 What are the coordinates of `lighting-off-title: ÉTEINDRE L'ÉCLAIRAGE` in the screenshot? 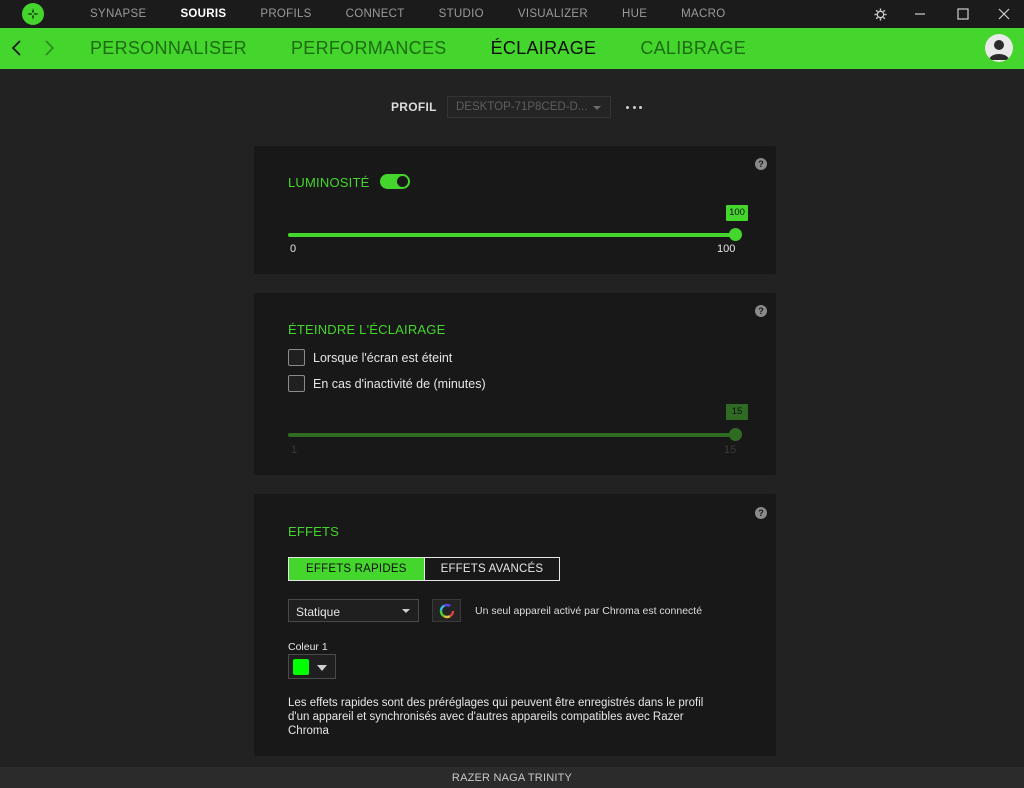 It's located at (367, 329).